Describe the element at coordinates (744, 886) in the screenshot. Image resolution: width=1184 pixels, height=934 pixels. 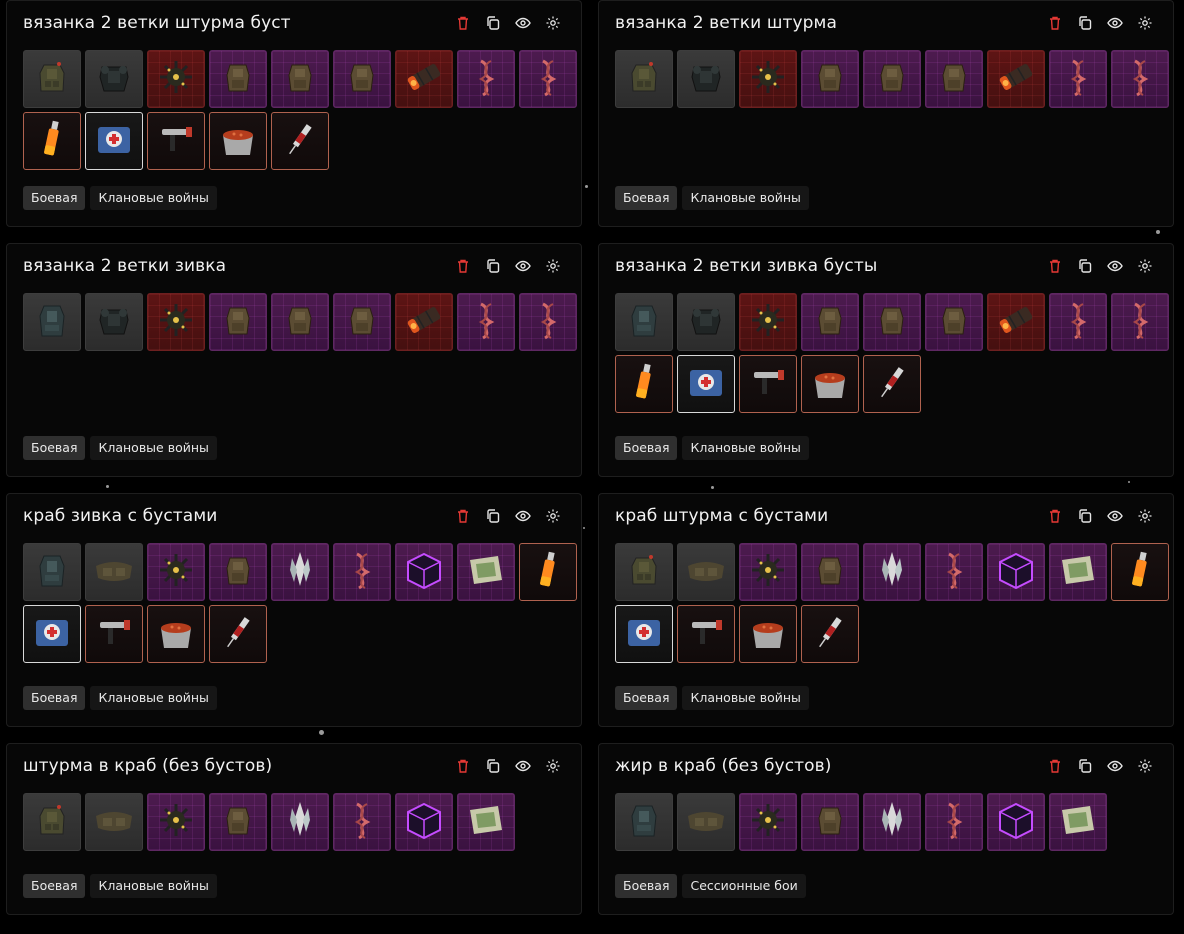
I see `tag-category: Сессионные бои` at that location.